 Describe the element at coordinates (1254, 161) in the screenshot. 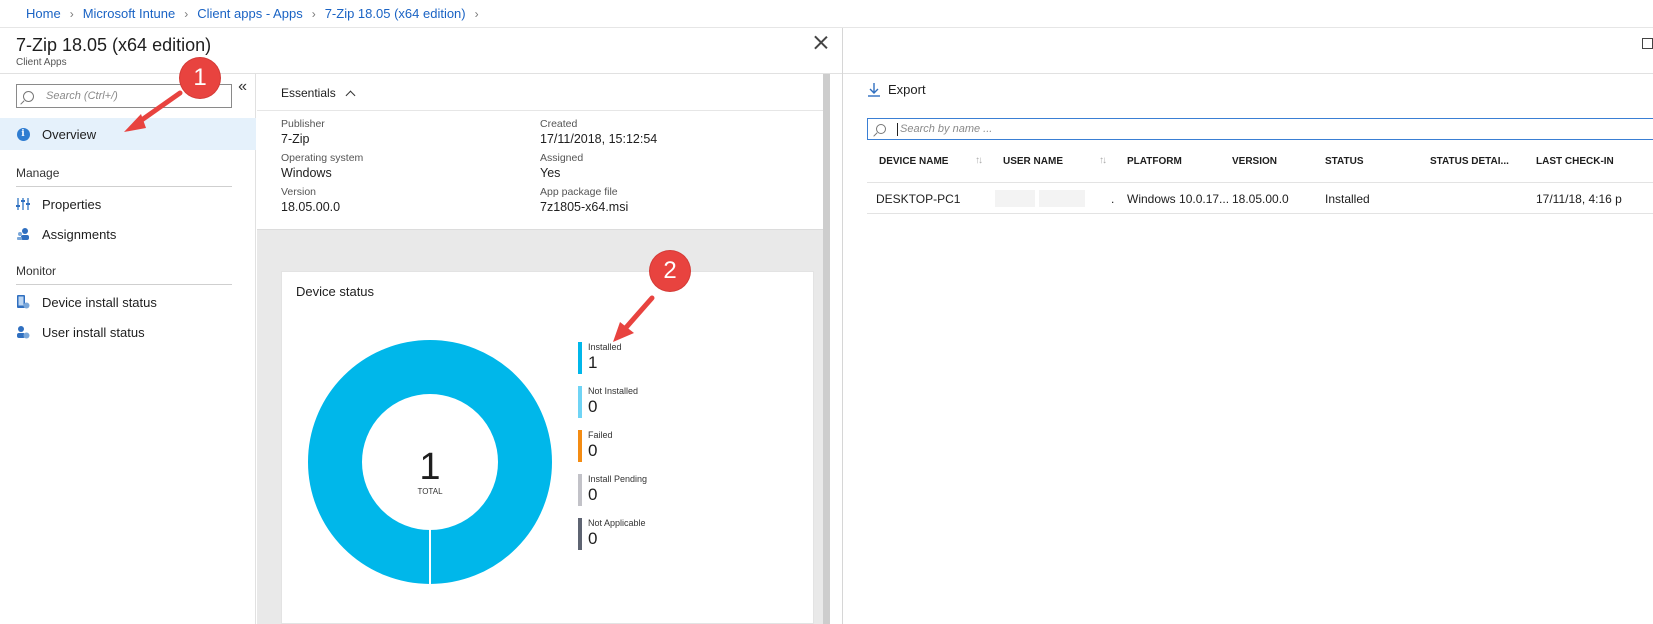

I see `column-version: VERSION` at that location.